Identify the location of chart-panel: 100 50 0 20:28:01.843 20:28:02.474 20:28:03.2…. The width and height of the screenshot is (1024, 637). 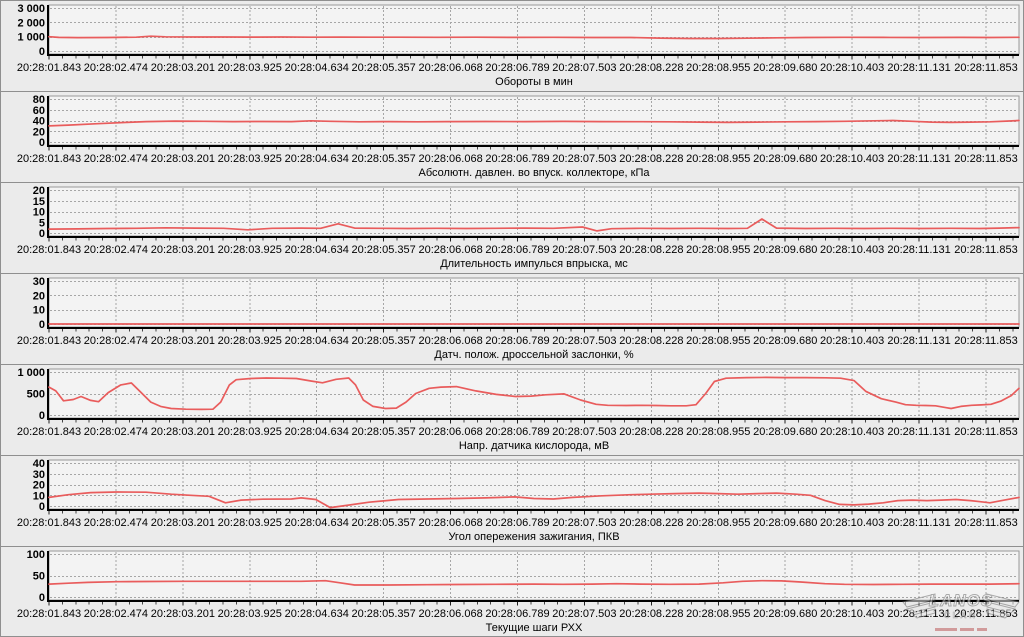
(512, 591).